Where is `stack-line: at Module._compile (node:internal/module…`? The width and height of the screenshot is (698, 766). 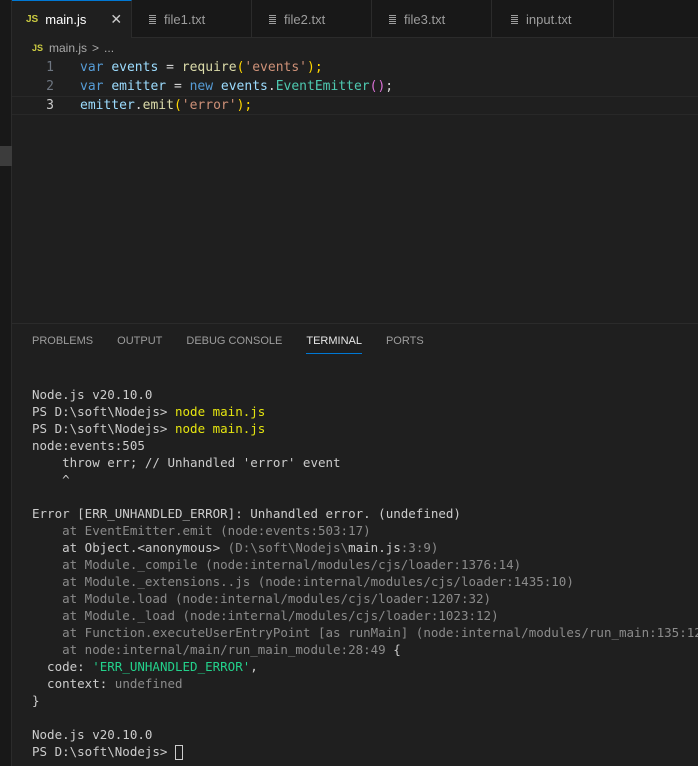
stack-line: at Module._compile (node:internal/module… is located at coordinates (277, 564).